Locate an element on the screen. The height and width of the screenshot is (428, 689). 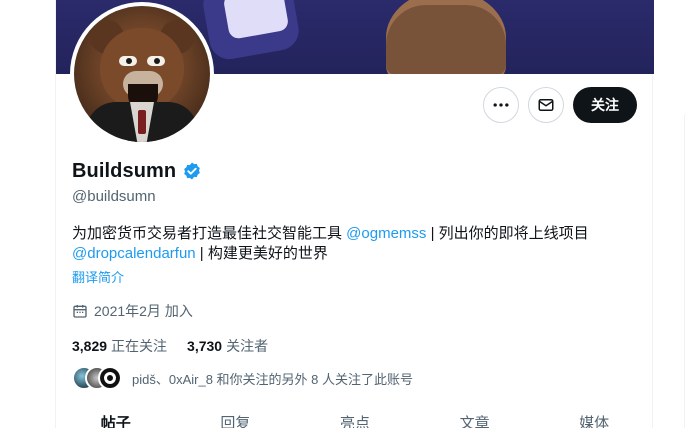
follow-stats: 3,829 正在关注 3,730 关注者 is located at coordinates (352, 346).